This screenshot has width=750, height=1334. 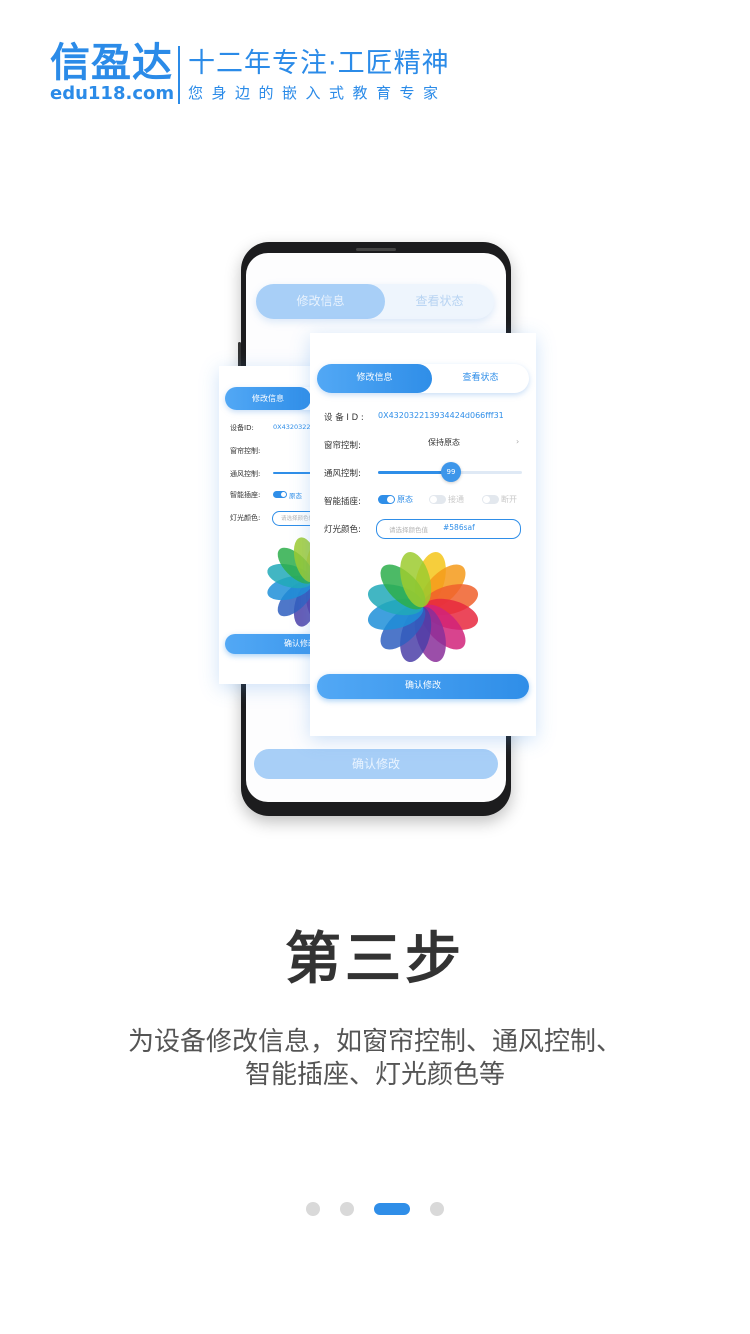 I want to click on back-light-label: 灯光颜色:, so click(x=245, y=518).